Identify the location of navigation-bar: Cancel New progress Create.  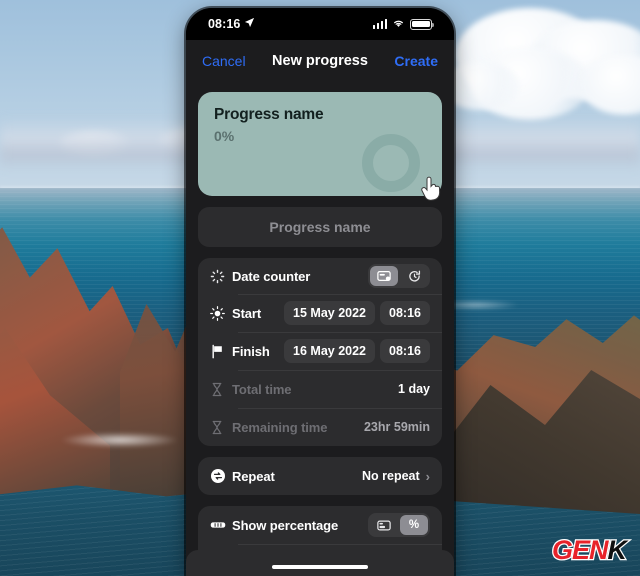
(320, 61).